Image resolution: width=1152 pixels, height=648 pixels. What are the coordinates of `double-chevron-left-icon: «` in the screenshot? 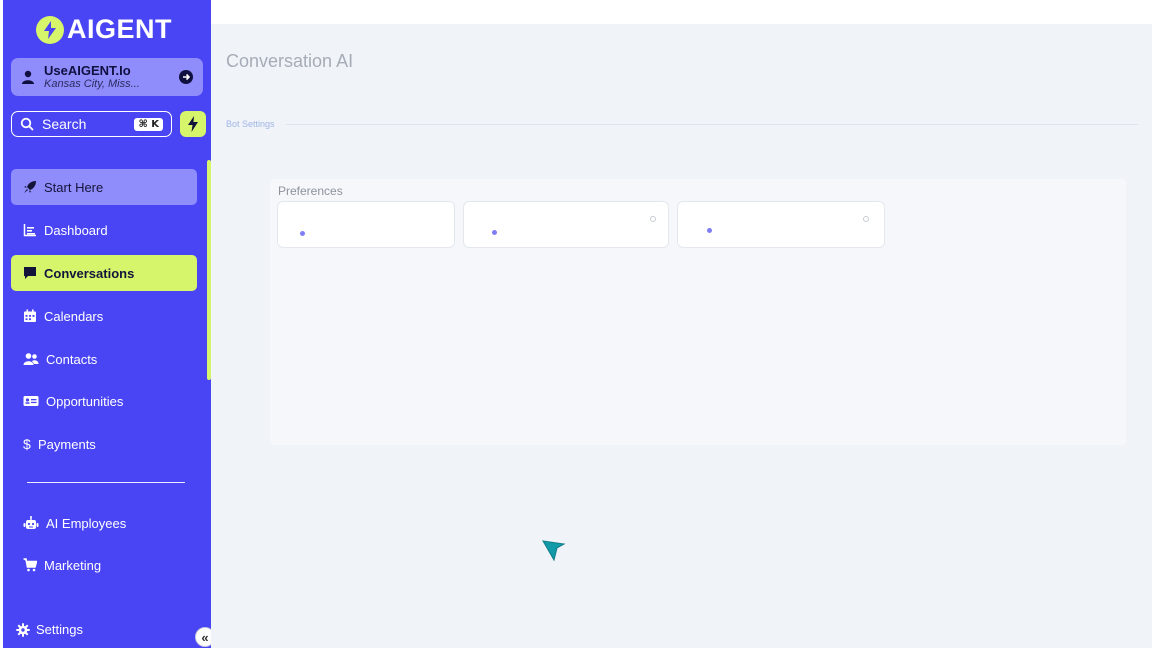 It's located at (205, 637).